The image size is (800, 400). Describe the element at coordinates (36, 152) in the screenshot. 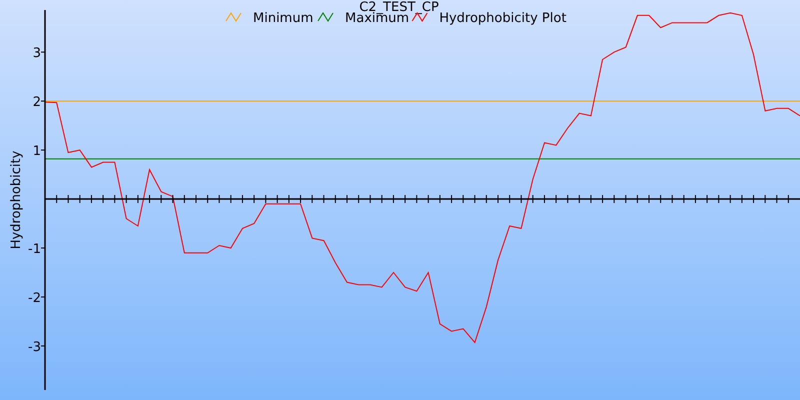

I see `y-tick-label: 1` at that location.